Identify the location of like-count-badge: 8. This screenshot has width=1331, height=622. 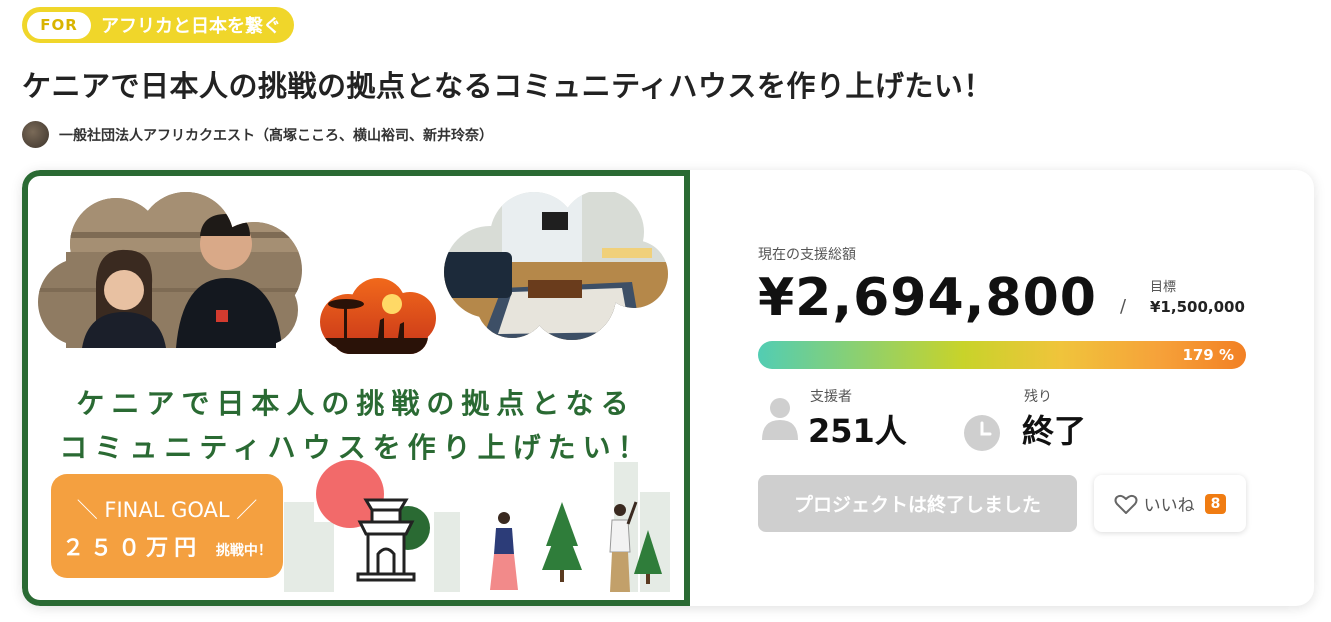
(1215, 503).